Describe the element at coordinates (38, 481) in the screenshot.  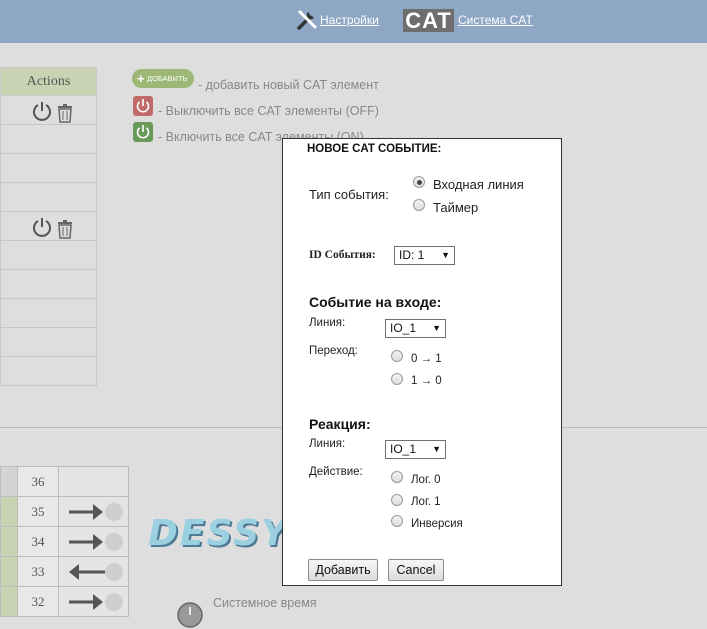
I see `line-number: 36` at that location.